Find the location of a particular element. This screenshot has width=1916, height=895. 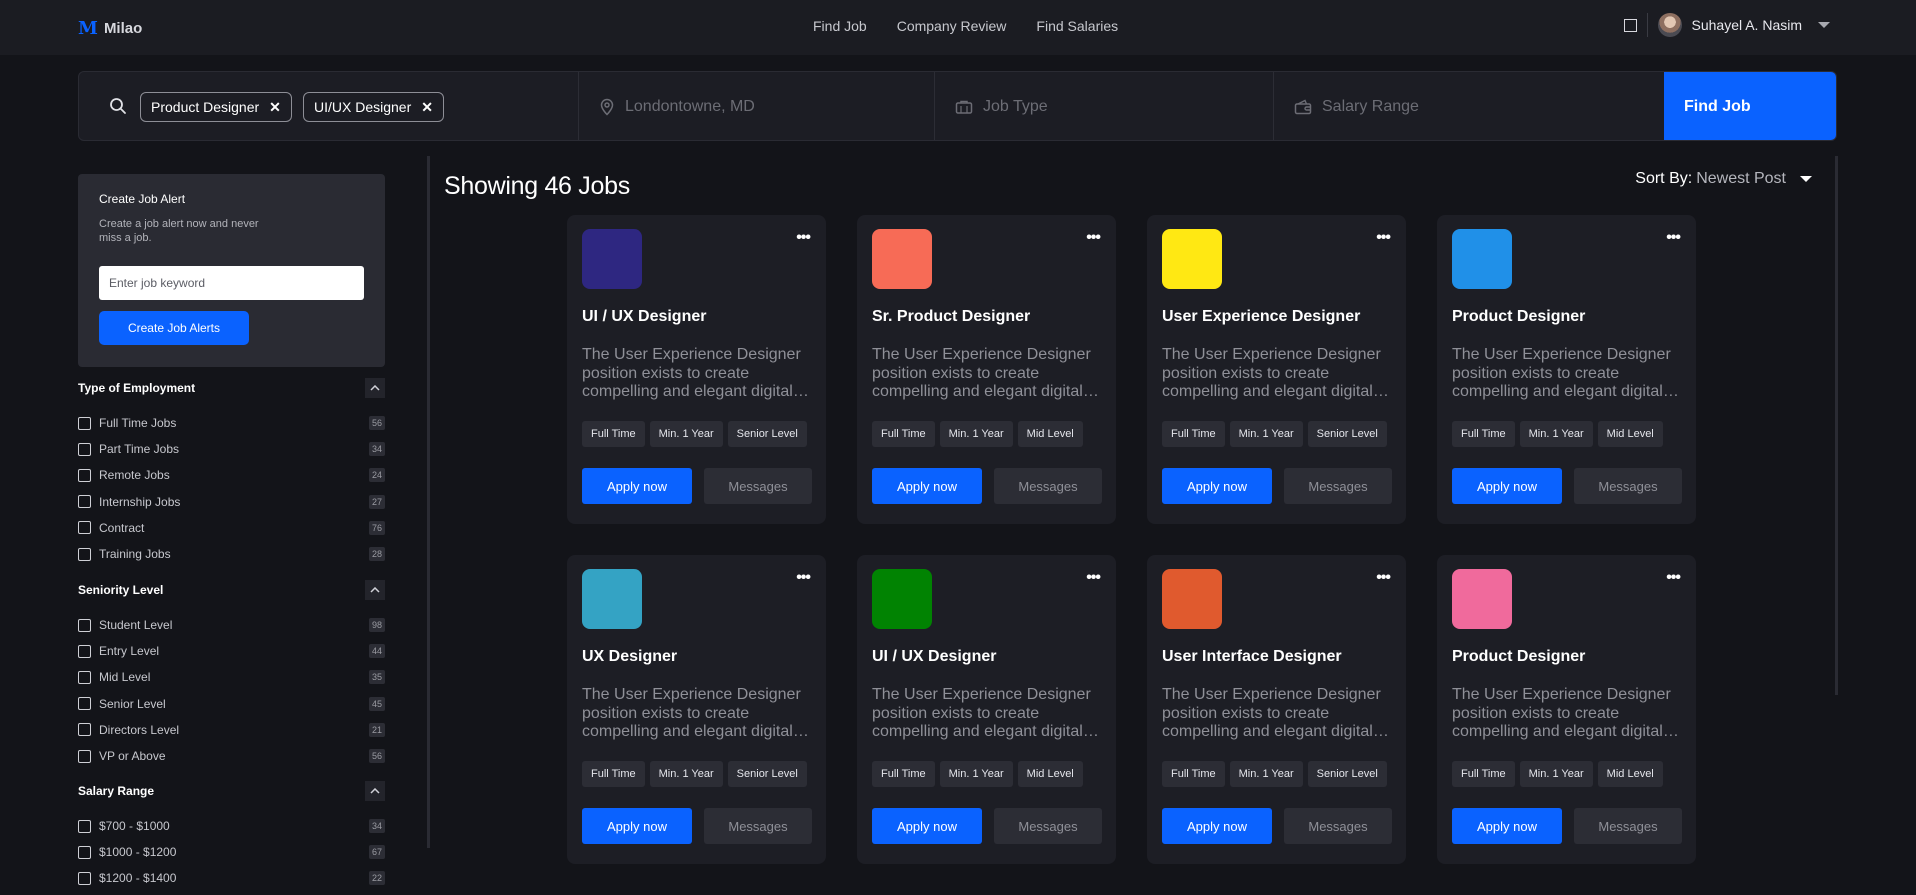

filter-option: Directors Level 21 is located at coordinates (231, 730).